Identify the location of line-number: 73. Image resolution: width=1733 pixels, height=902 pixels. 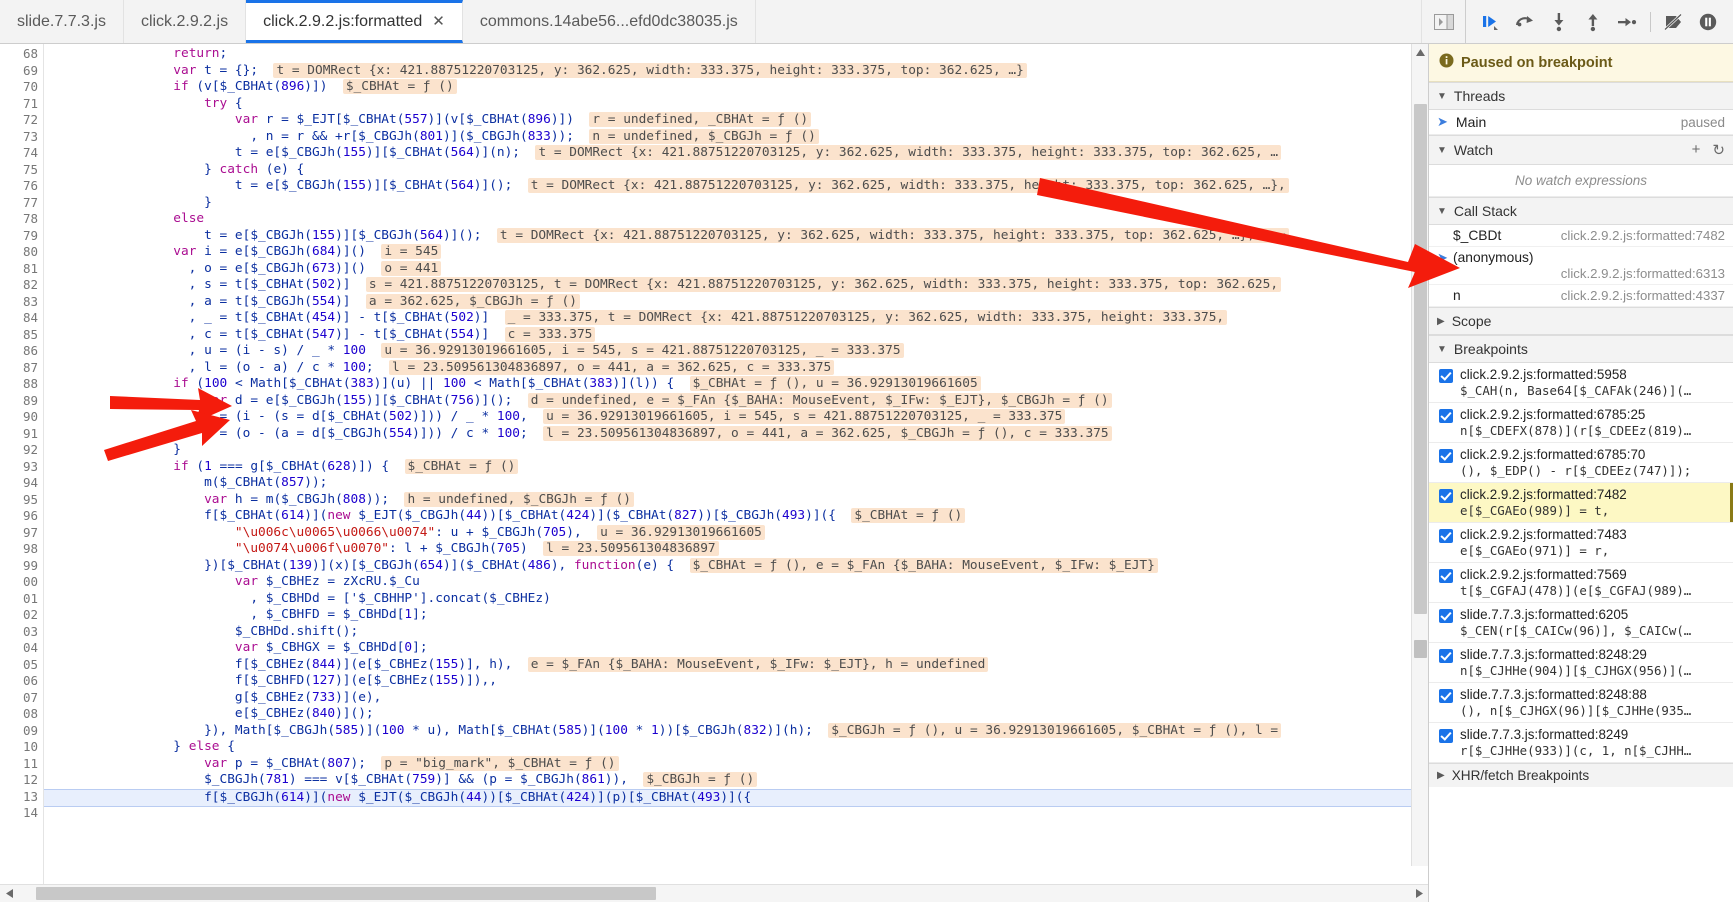
(21, 137).